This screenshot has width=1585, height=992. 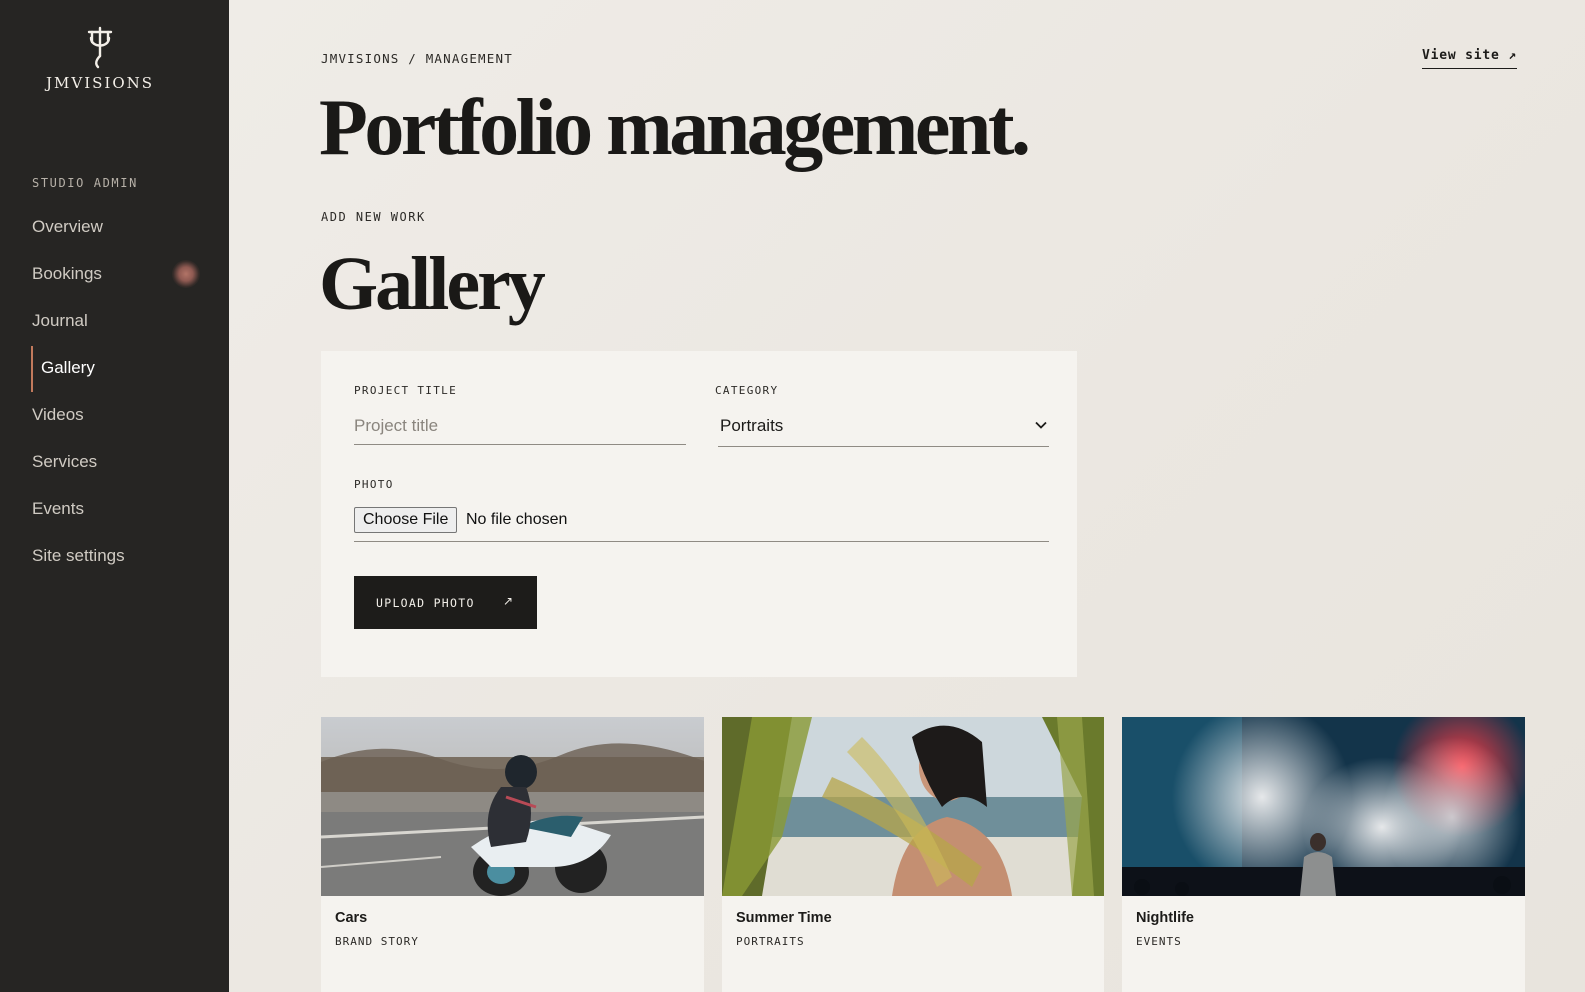 What do you see at coordinates (520, 426) in the screenshot?
I see `project-title-input` at bounding box center [520, 426].